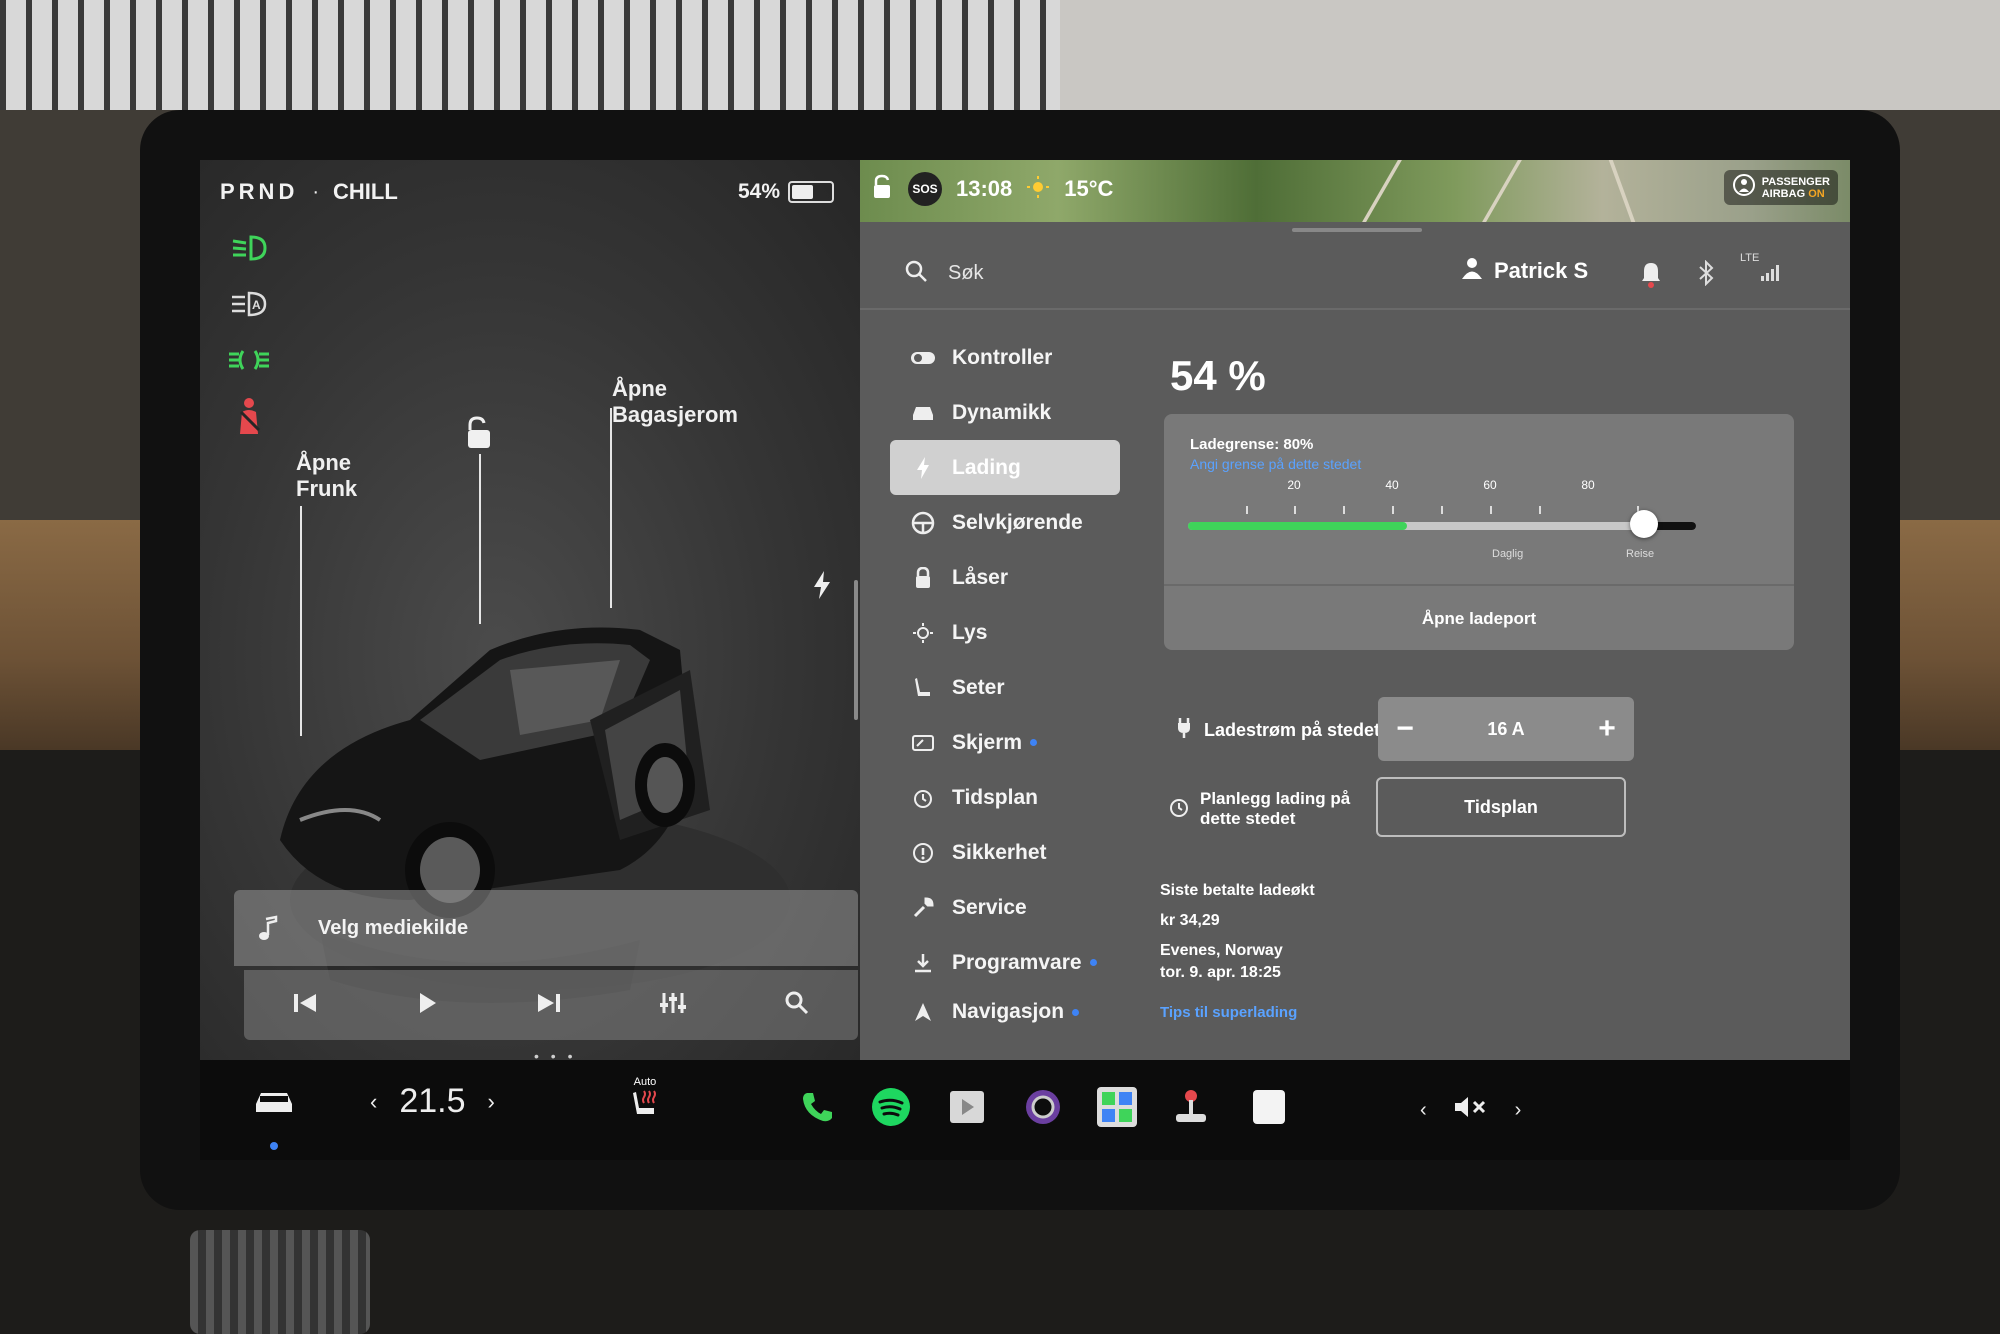  I want to click on mute-icon, so click(1471, 1110).